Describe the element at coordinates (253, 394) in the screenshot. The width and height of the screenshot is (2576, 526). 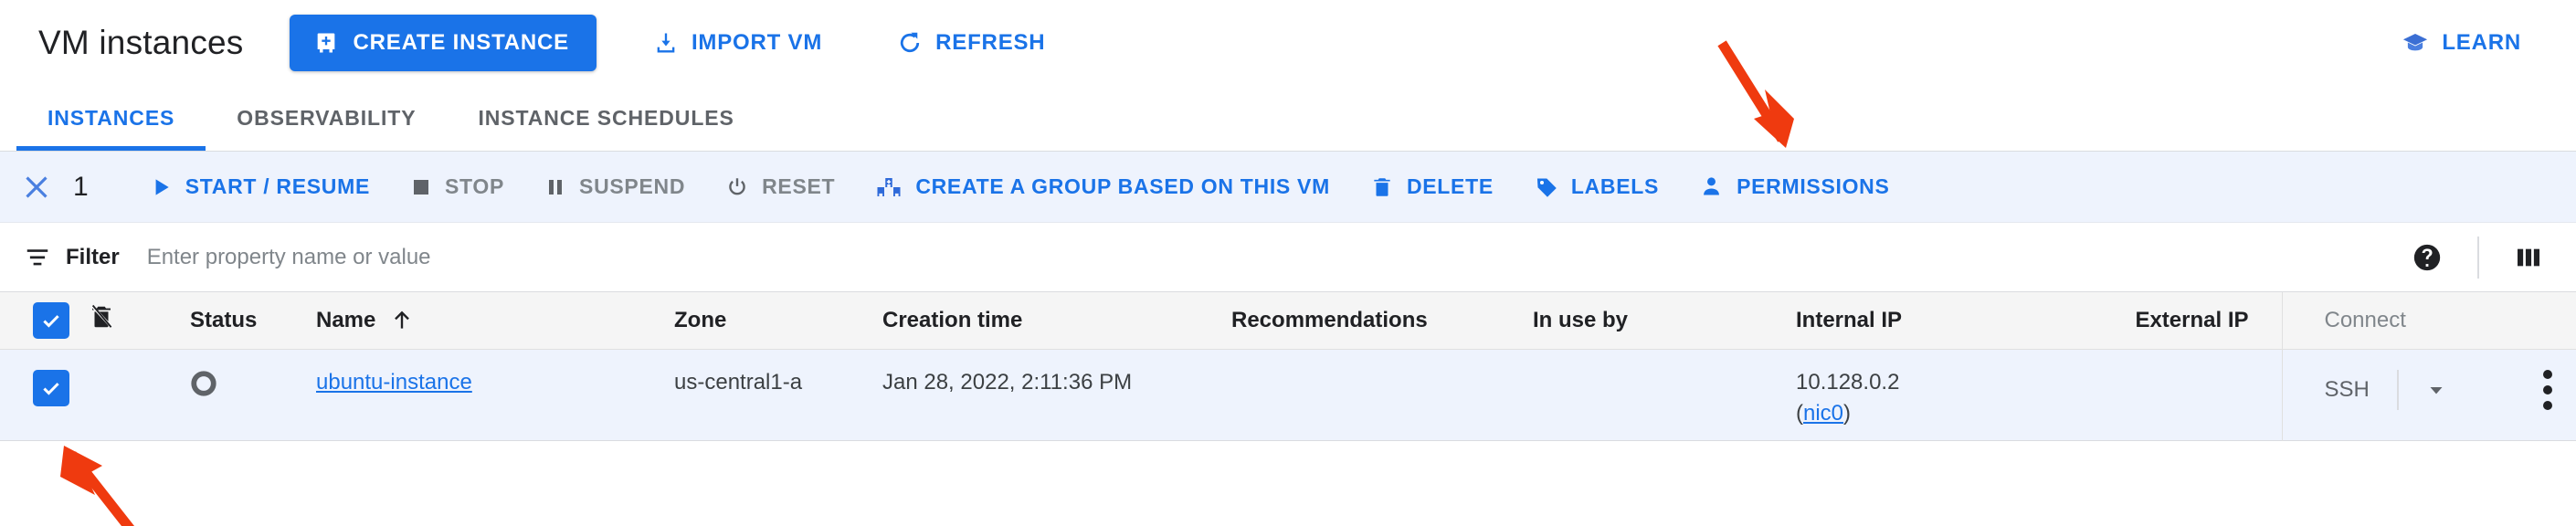
I see `row-status-cell` at that location.